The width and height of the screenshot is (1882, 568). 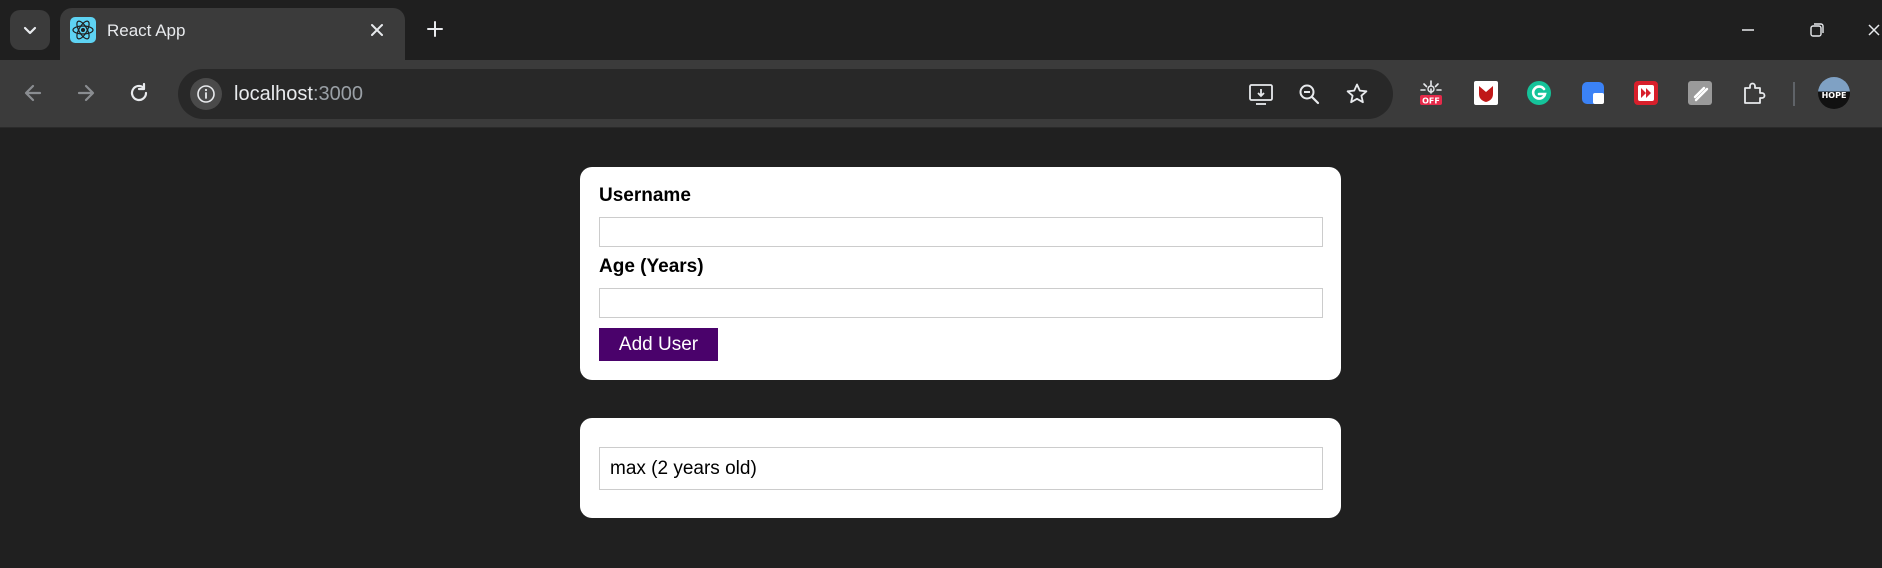 What do you see at coordinates (961, 303) in the screenshot?
I see `age-input` at bounding box center [961, 303].